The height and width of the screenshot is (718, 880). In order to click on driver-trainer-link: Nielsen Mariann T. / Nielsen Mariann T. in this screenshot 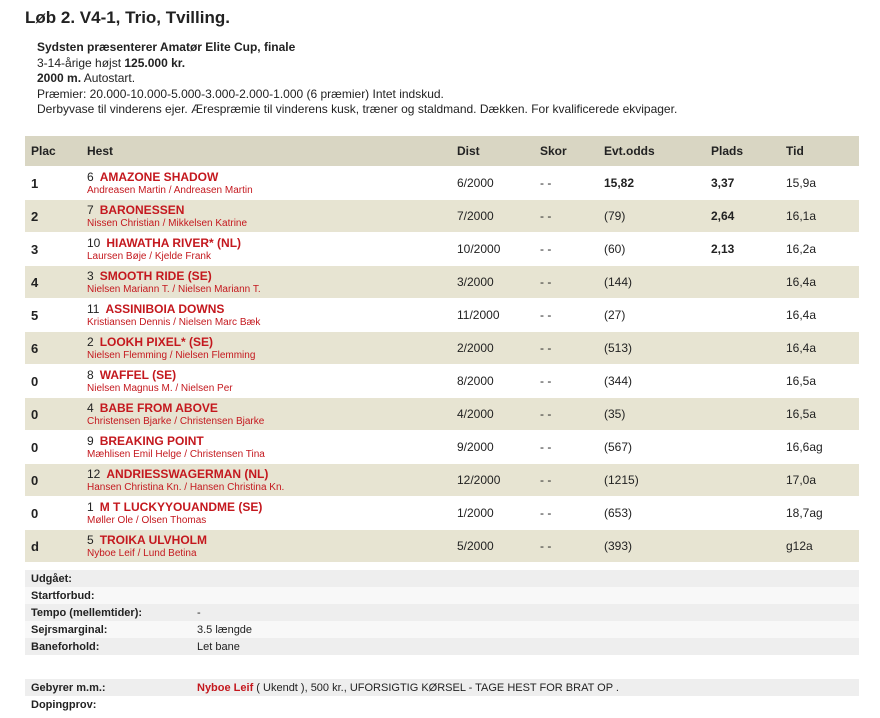, I will do `click(269, 290)`.